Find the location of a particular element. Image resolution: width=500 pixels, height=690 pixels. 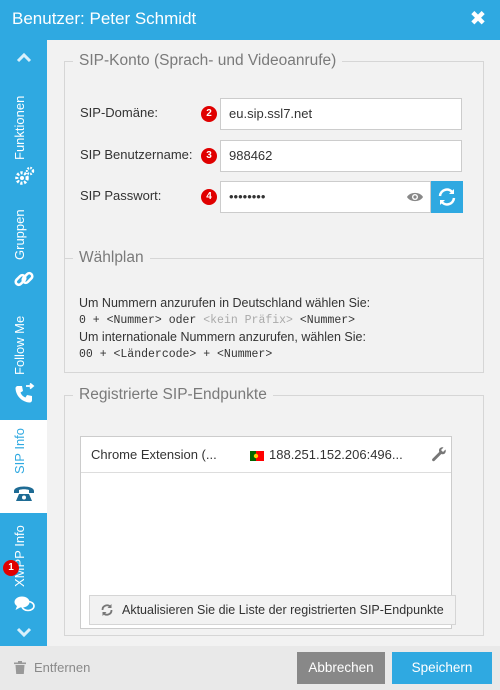

tab-xmpp-info-label: XMPP Info is located at coordinates (19, 556).